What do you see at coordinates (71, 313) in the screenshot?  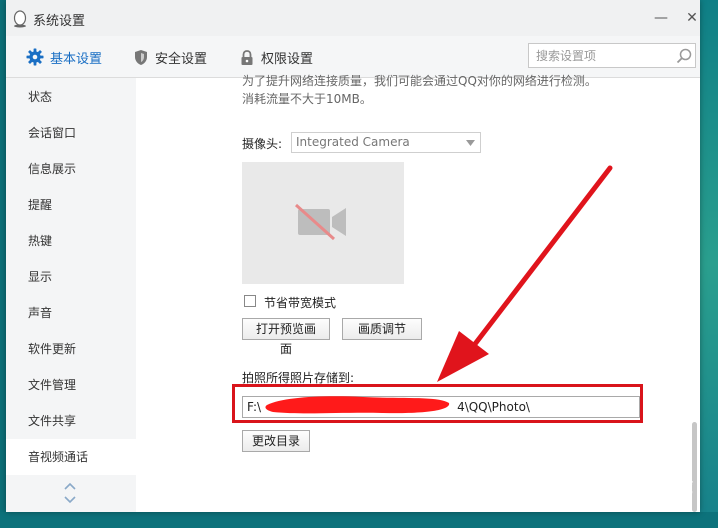 I see `sidebar-item-sound: 声音` at bounding box center [71, 313].